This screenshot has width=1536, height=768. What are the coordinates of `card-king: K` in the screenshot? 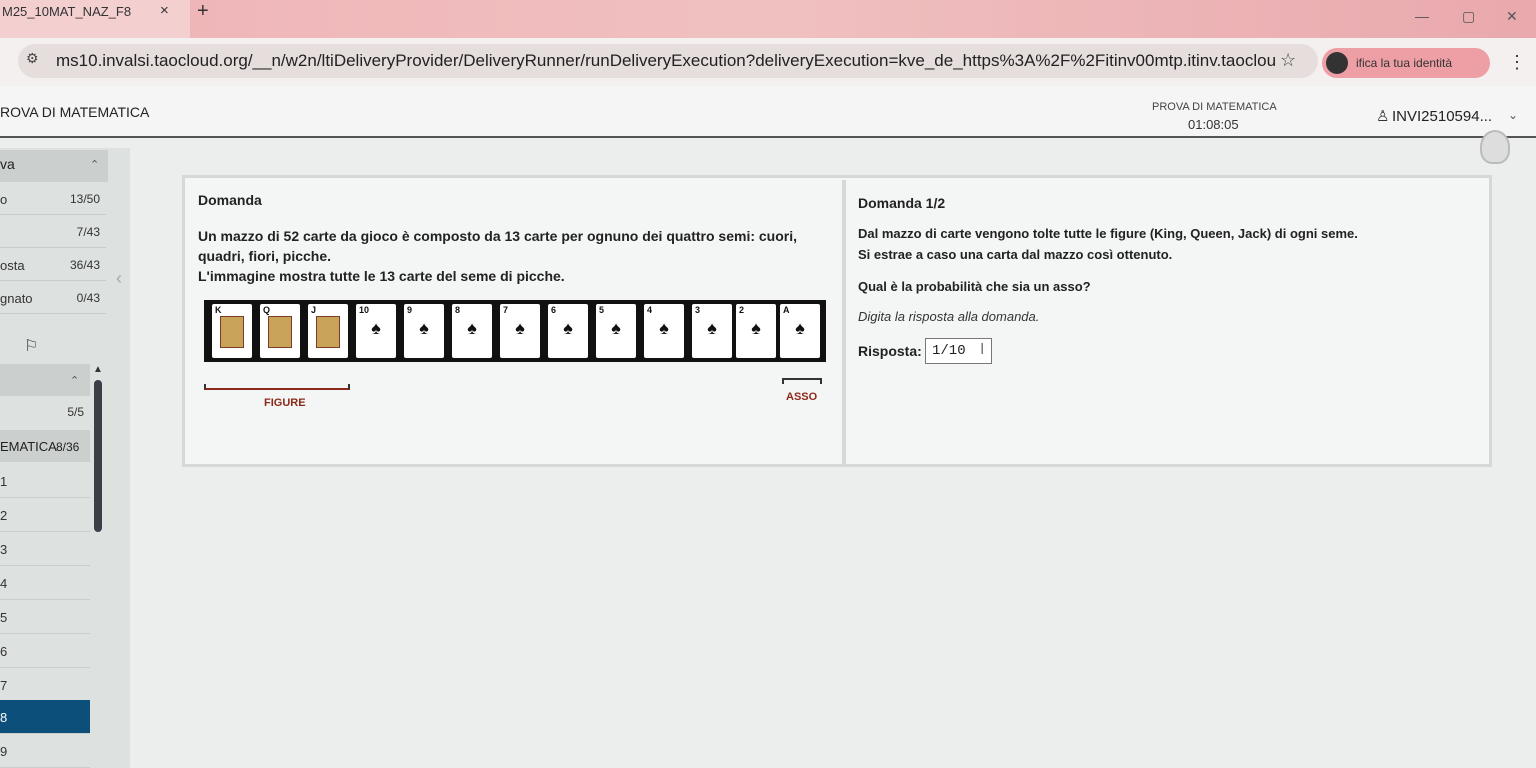 It's located at (232, 331).